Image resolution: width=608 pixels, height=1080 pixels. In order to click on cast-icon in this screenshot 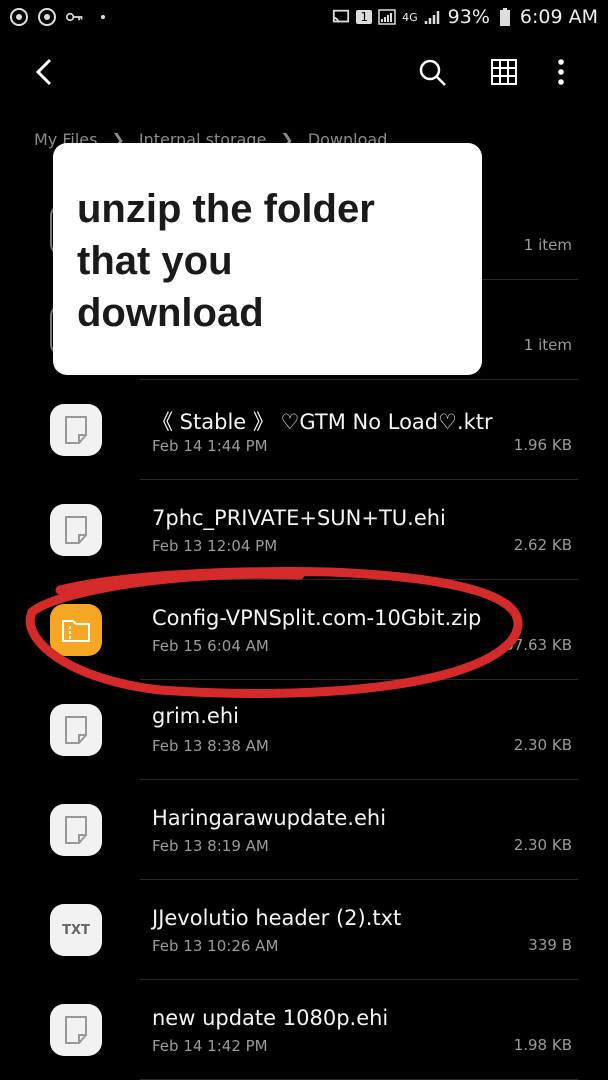, I will do `click(341, 17)`.